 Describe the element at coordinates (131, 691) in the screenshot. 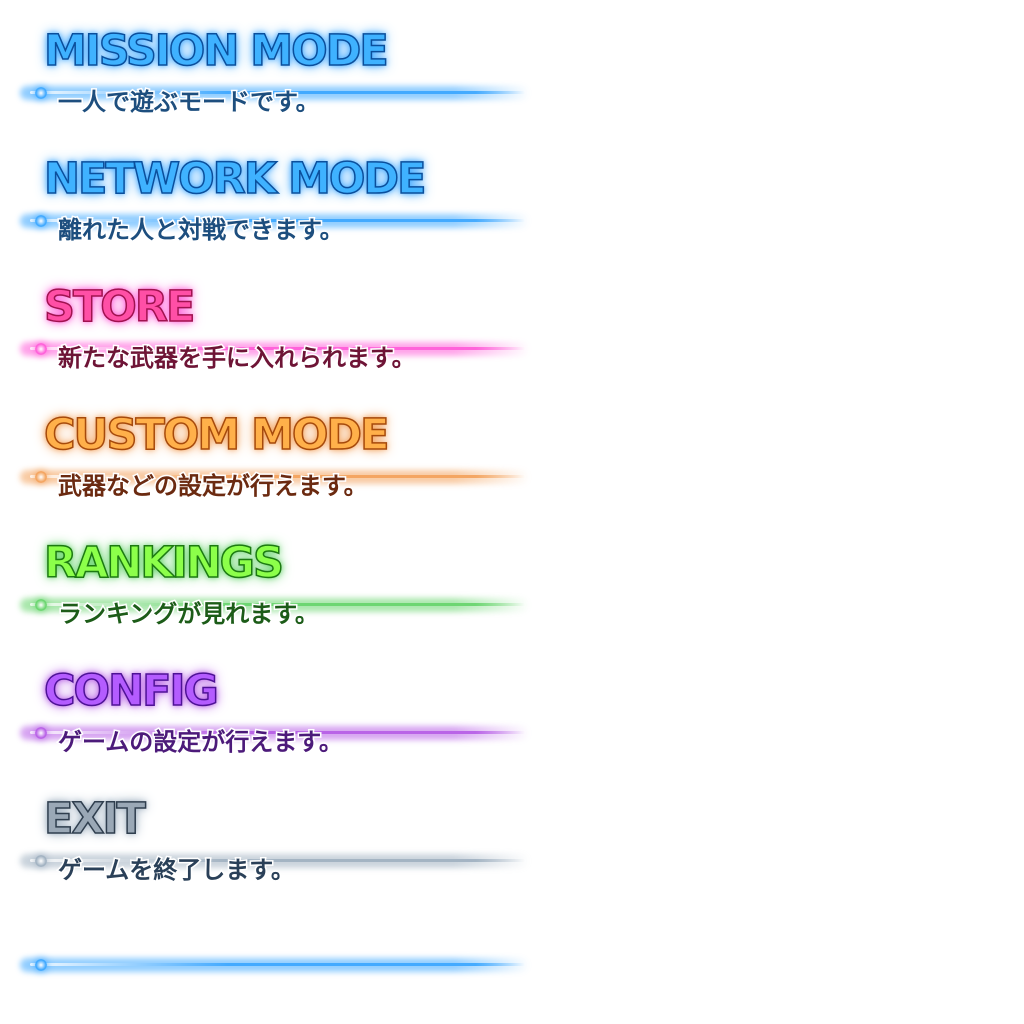

I see `menu-item-title: CONFIG` at that location.